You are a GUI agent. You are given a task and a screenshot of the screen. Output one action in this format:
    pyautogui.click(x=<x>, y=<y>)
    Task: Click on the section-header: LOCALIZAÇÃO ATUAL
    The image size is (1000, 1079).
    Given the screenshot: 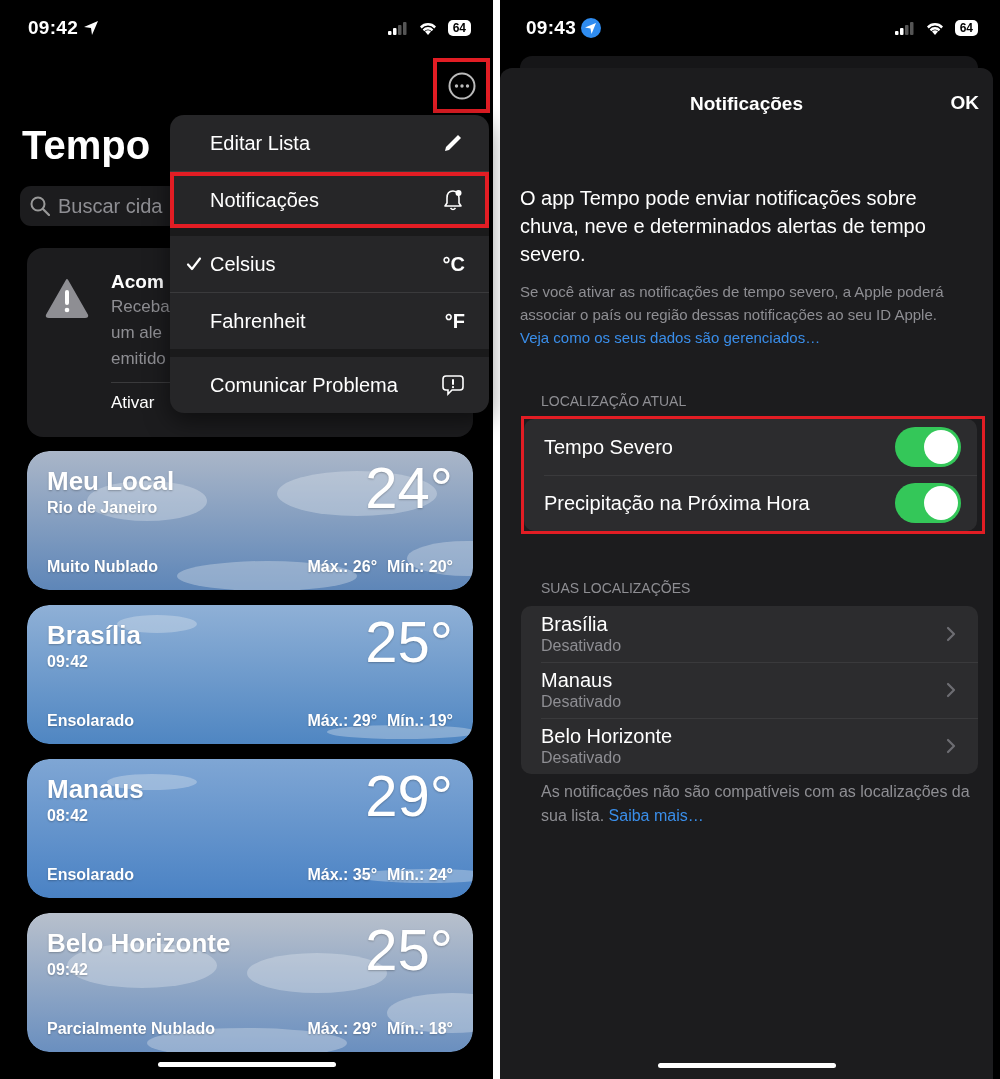 What is the action you would take?
    pyautogui.click(x=614, y=401)
    